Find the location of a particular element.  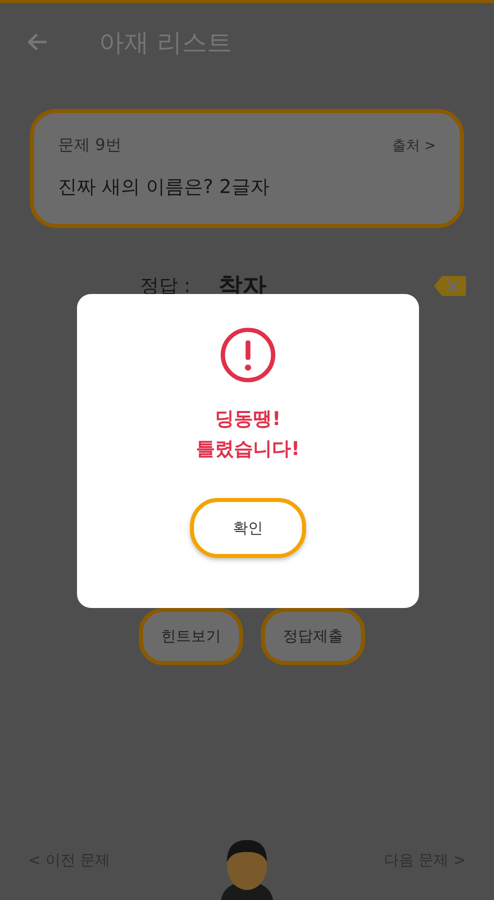

result-message: 딩동땡! is located at coordinates (248, 419).